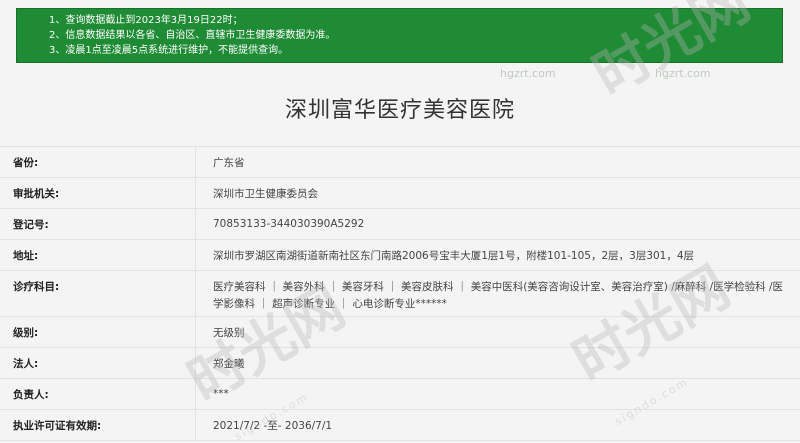  What do you see at coordinates (98, 193) in the screenshot?
I see `field-label: 审批机关:` at bounding box center [98, 193].